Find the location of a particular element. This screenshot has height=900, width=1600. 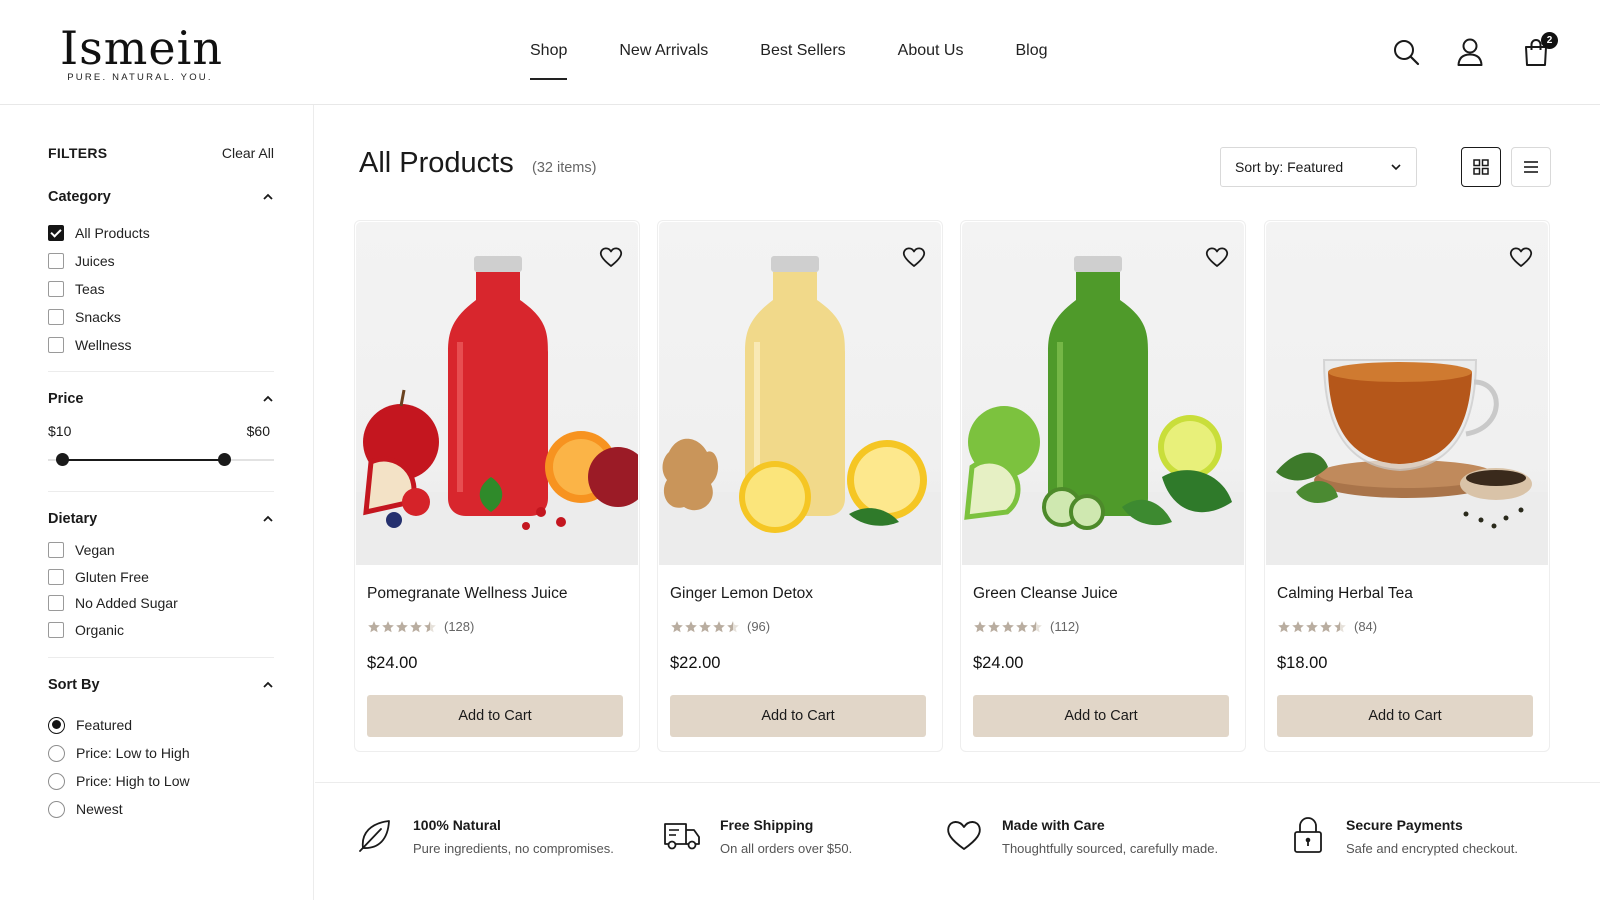

category-option-all-products: All Products is located at coordinates (161, 233).